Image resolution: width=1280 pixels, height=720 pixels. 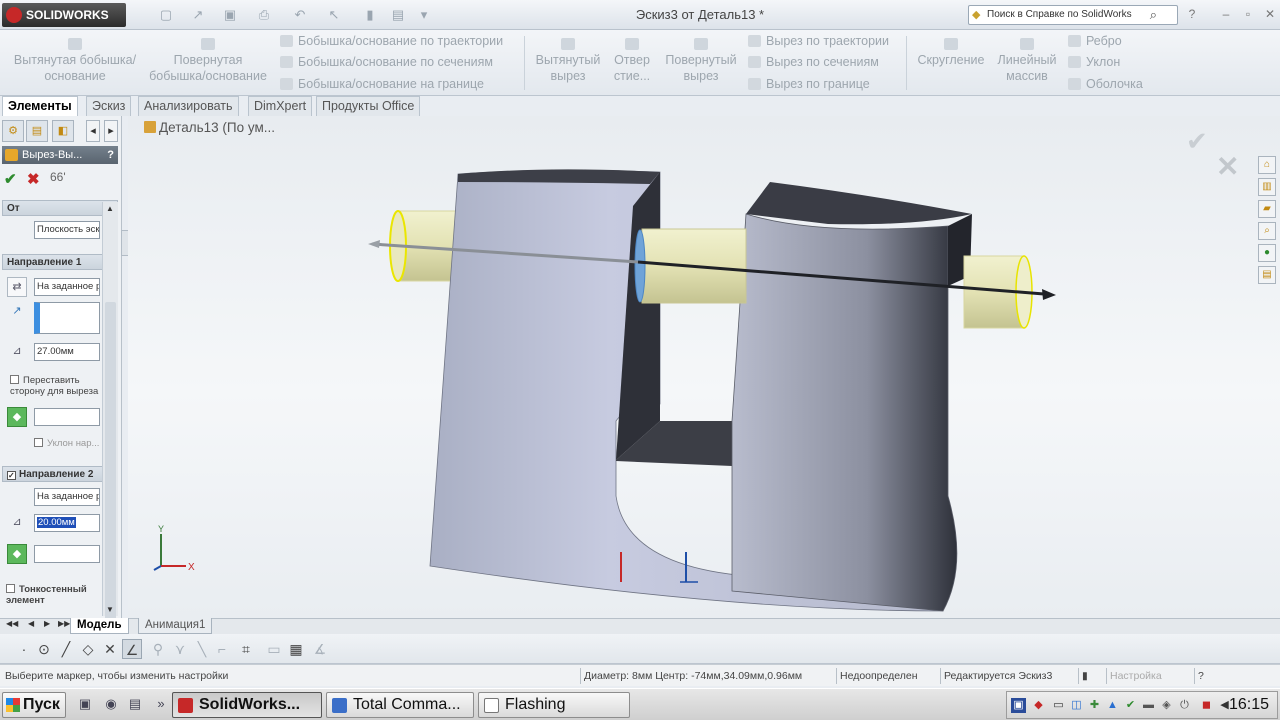 What do you see at coordinates (741, 116) in the screenshot?
I see `scene-icon: ◐` at bounding box center [741, 116].